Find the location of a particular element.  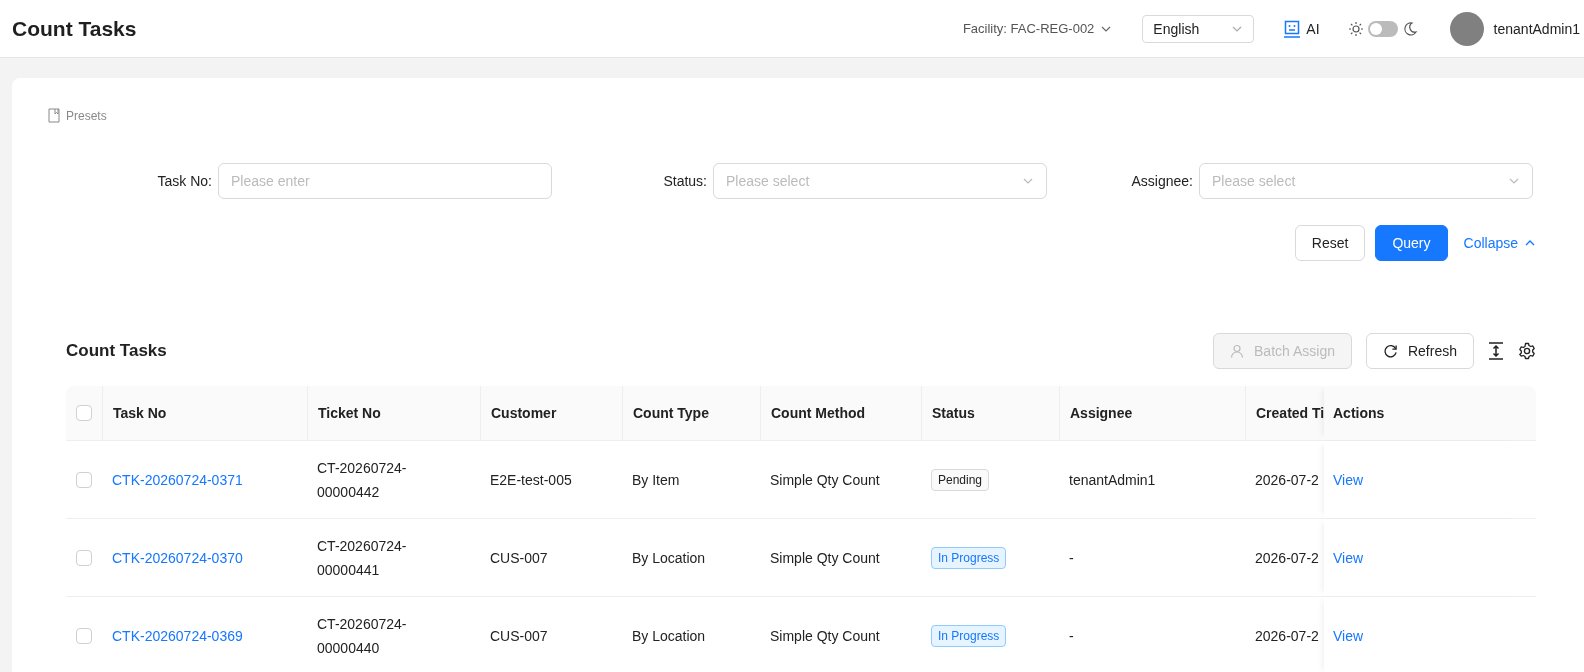

task-link: CTK-20260724-0369 is located at coordinates (177, 635).